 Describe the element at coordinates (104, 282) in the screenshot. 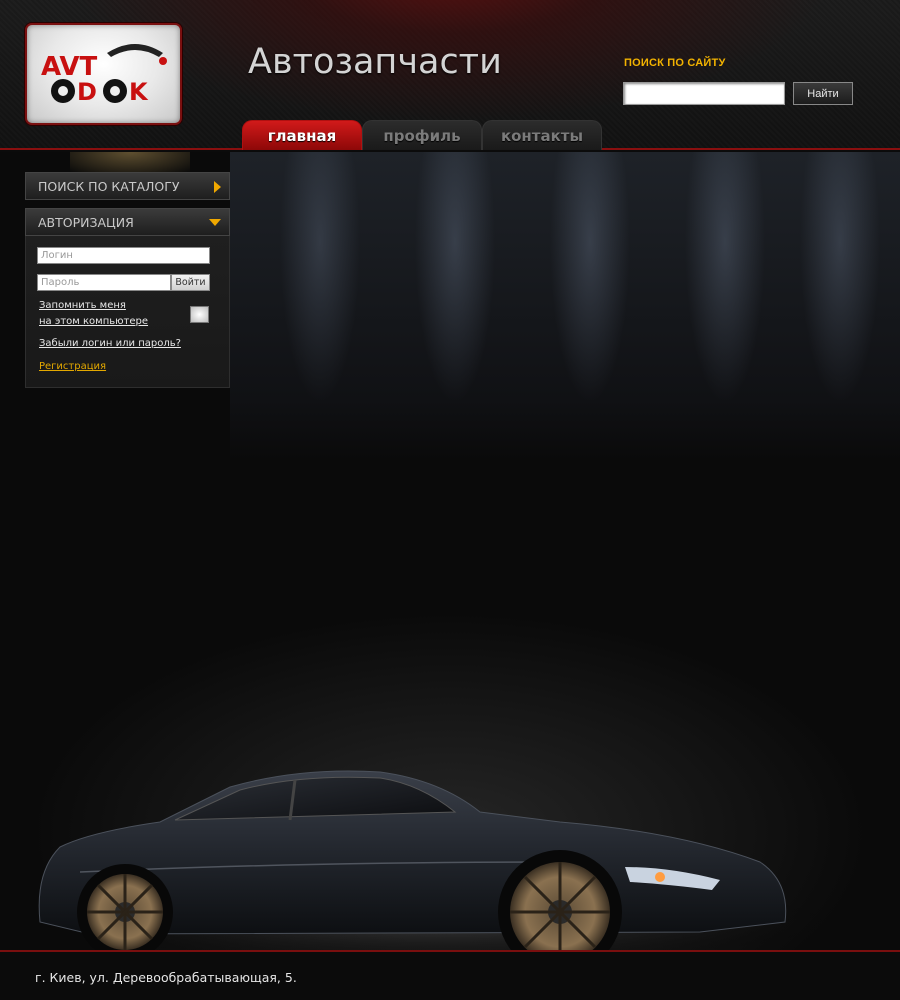

I see `password-input: Пароль` at that location.